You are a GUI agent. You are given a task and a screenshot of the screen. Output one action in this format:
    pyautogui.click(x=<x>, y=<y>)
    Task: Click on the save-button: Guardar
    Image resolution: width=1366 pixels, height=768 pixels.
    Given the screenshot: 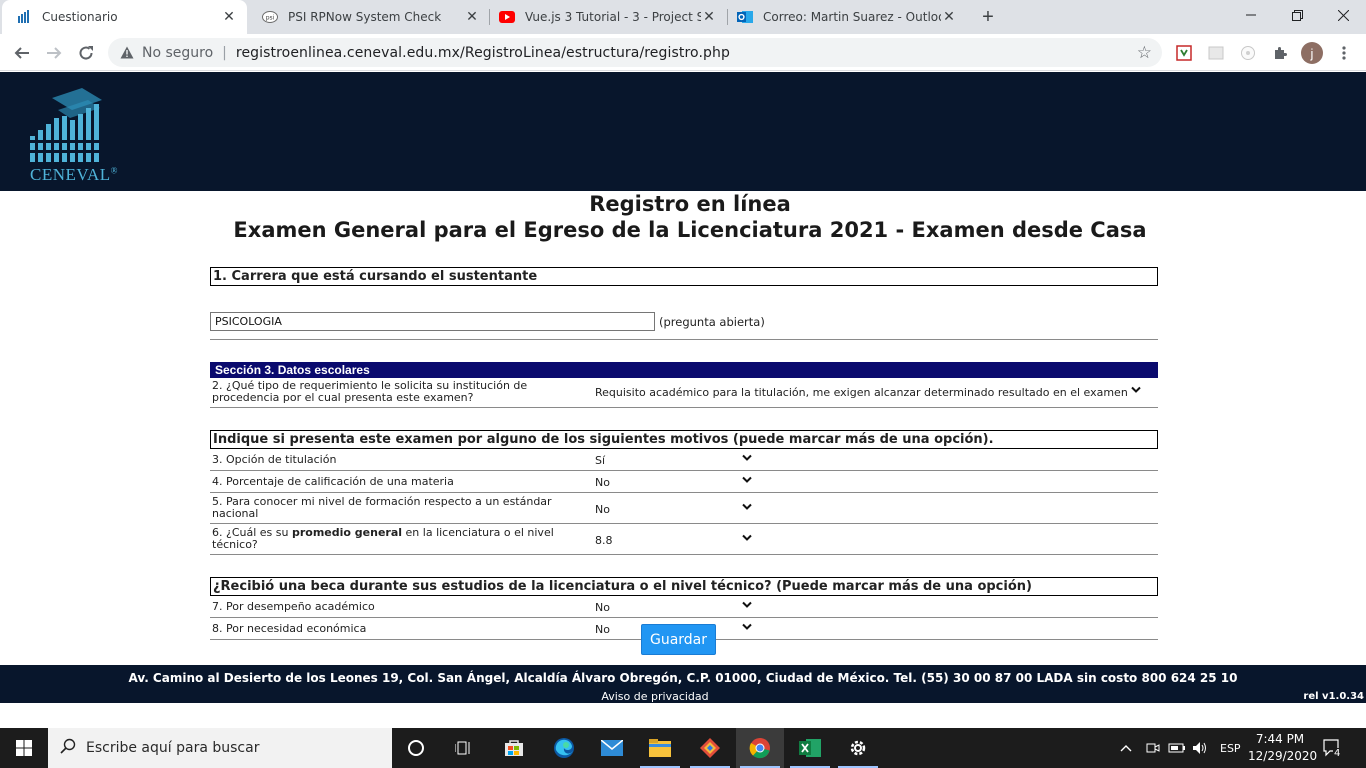 What is the action you would take?
    pyautogui.click(x=678, y=639)
    